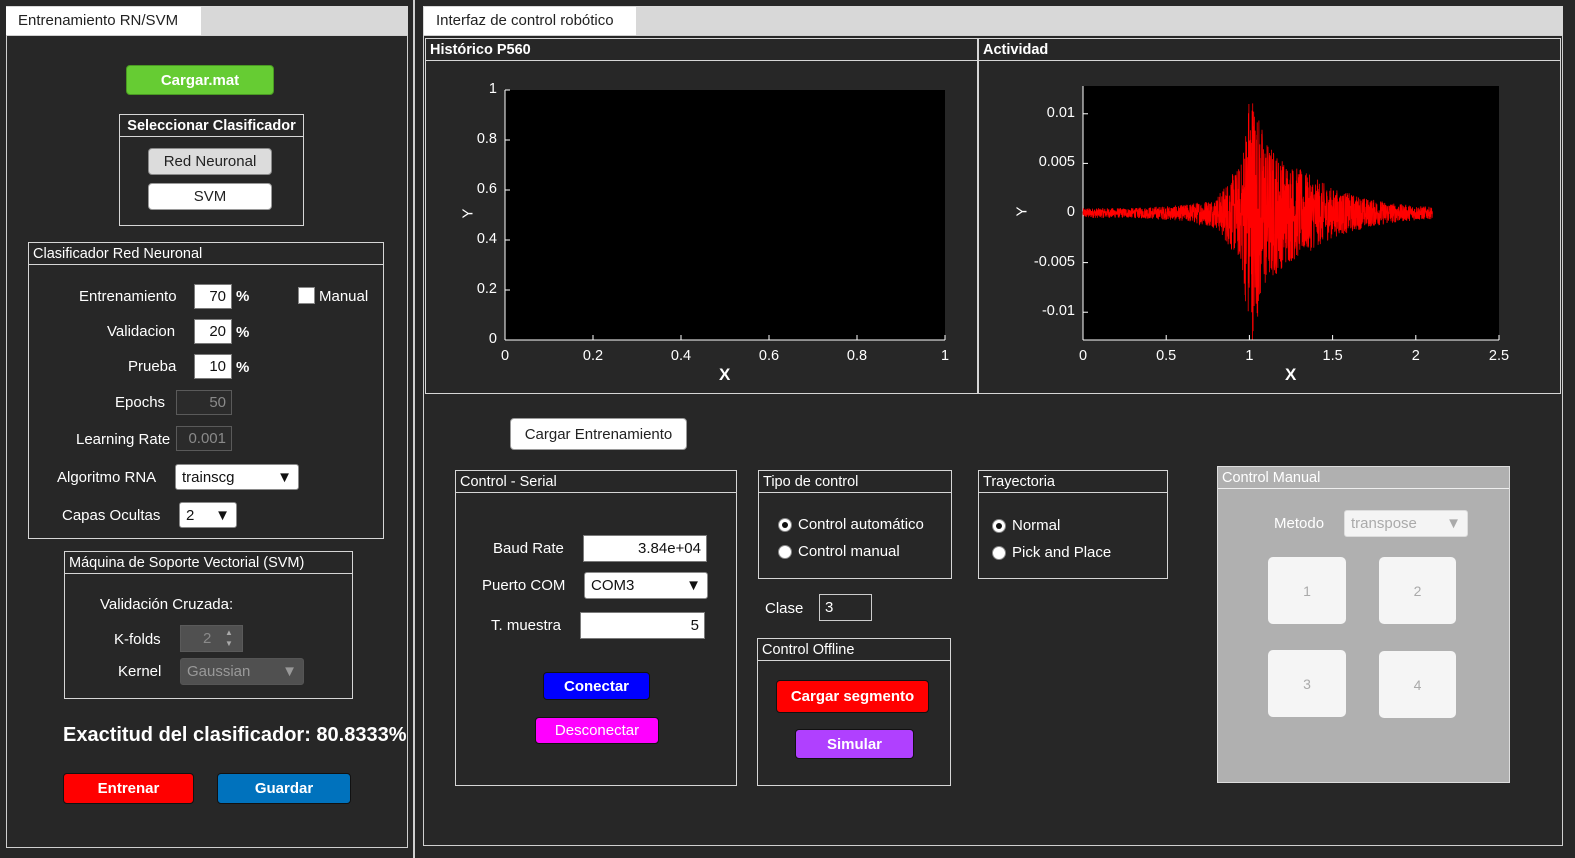 The height and width of the screenshot is (858, 1575). Describe the element at coordinates (207, 638) in the screenshot. I see `kfolds-value: 2` at that location.